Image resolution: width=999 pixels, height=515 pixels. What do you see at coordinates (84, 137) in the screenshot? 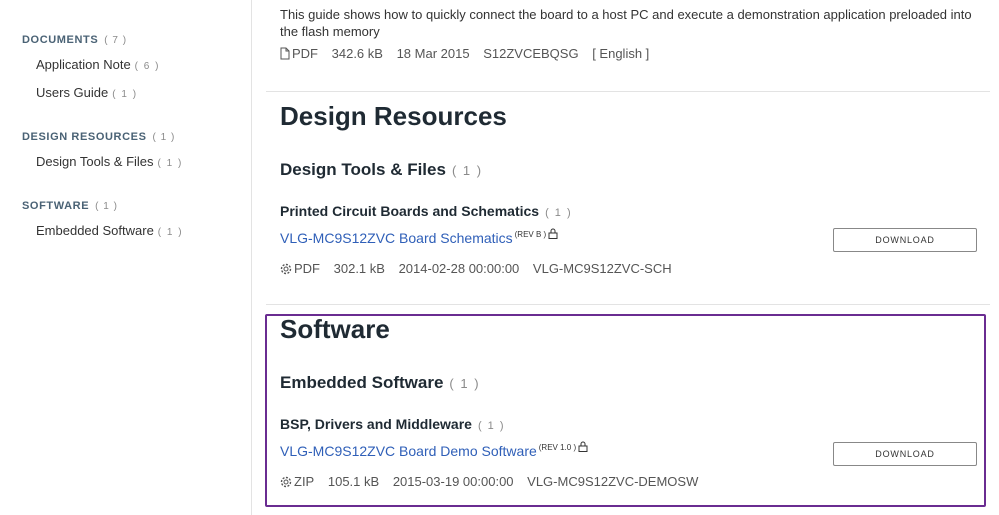
I see `sidebar-category-label: DESIGN RESOURCES` at bounding box center [84, 137].